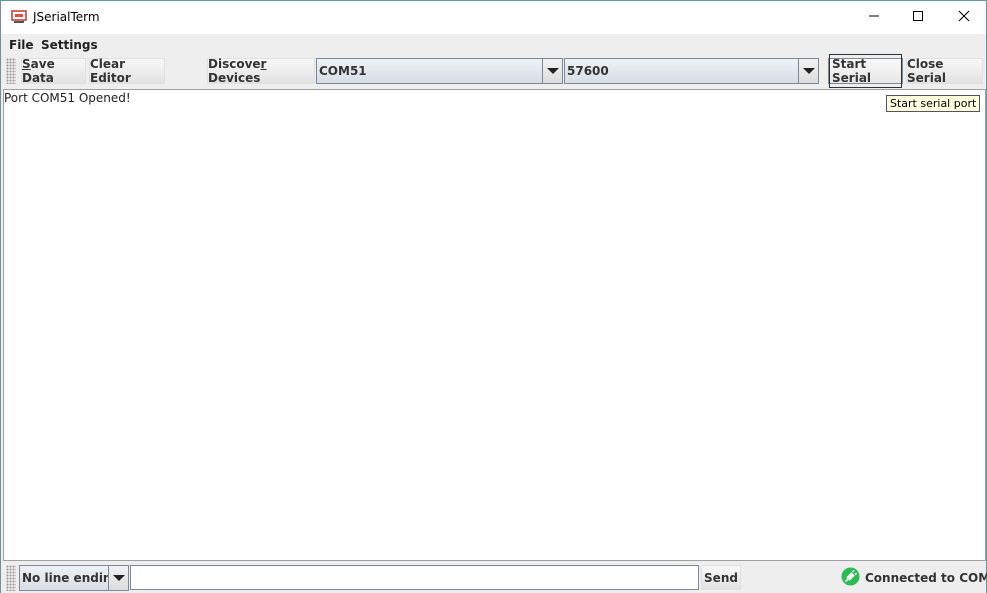  I want to click on line-ending-select: No line ending, so click(74, 578).